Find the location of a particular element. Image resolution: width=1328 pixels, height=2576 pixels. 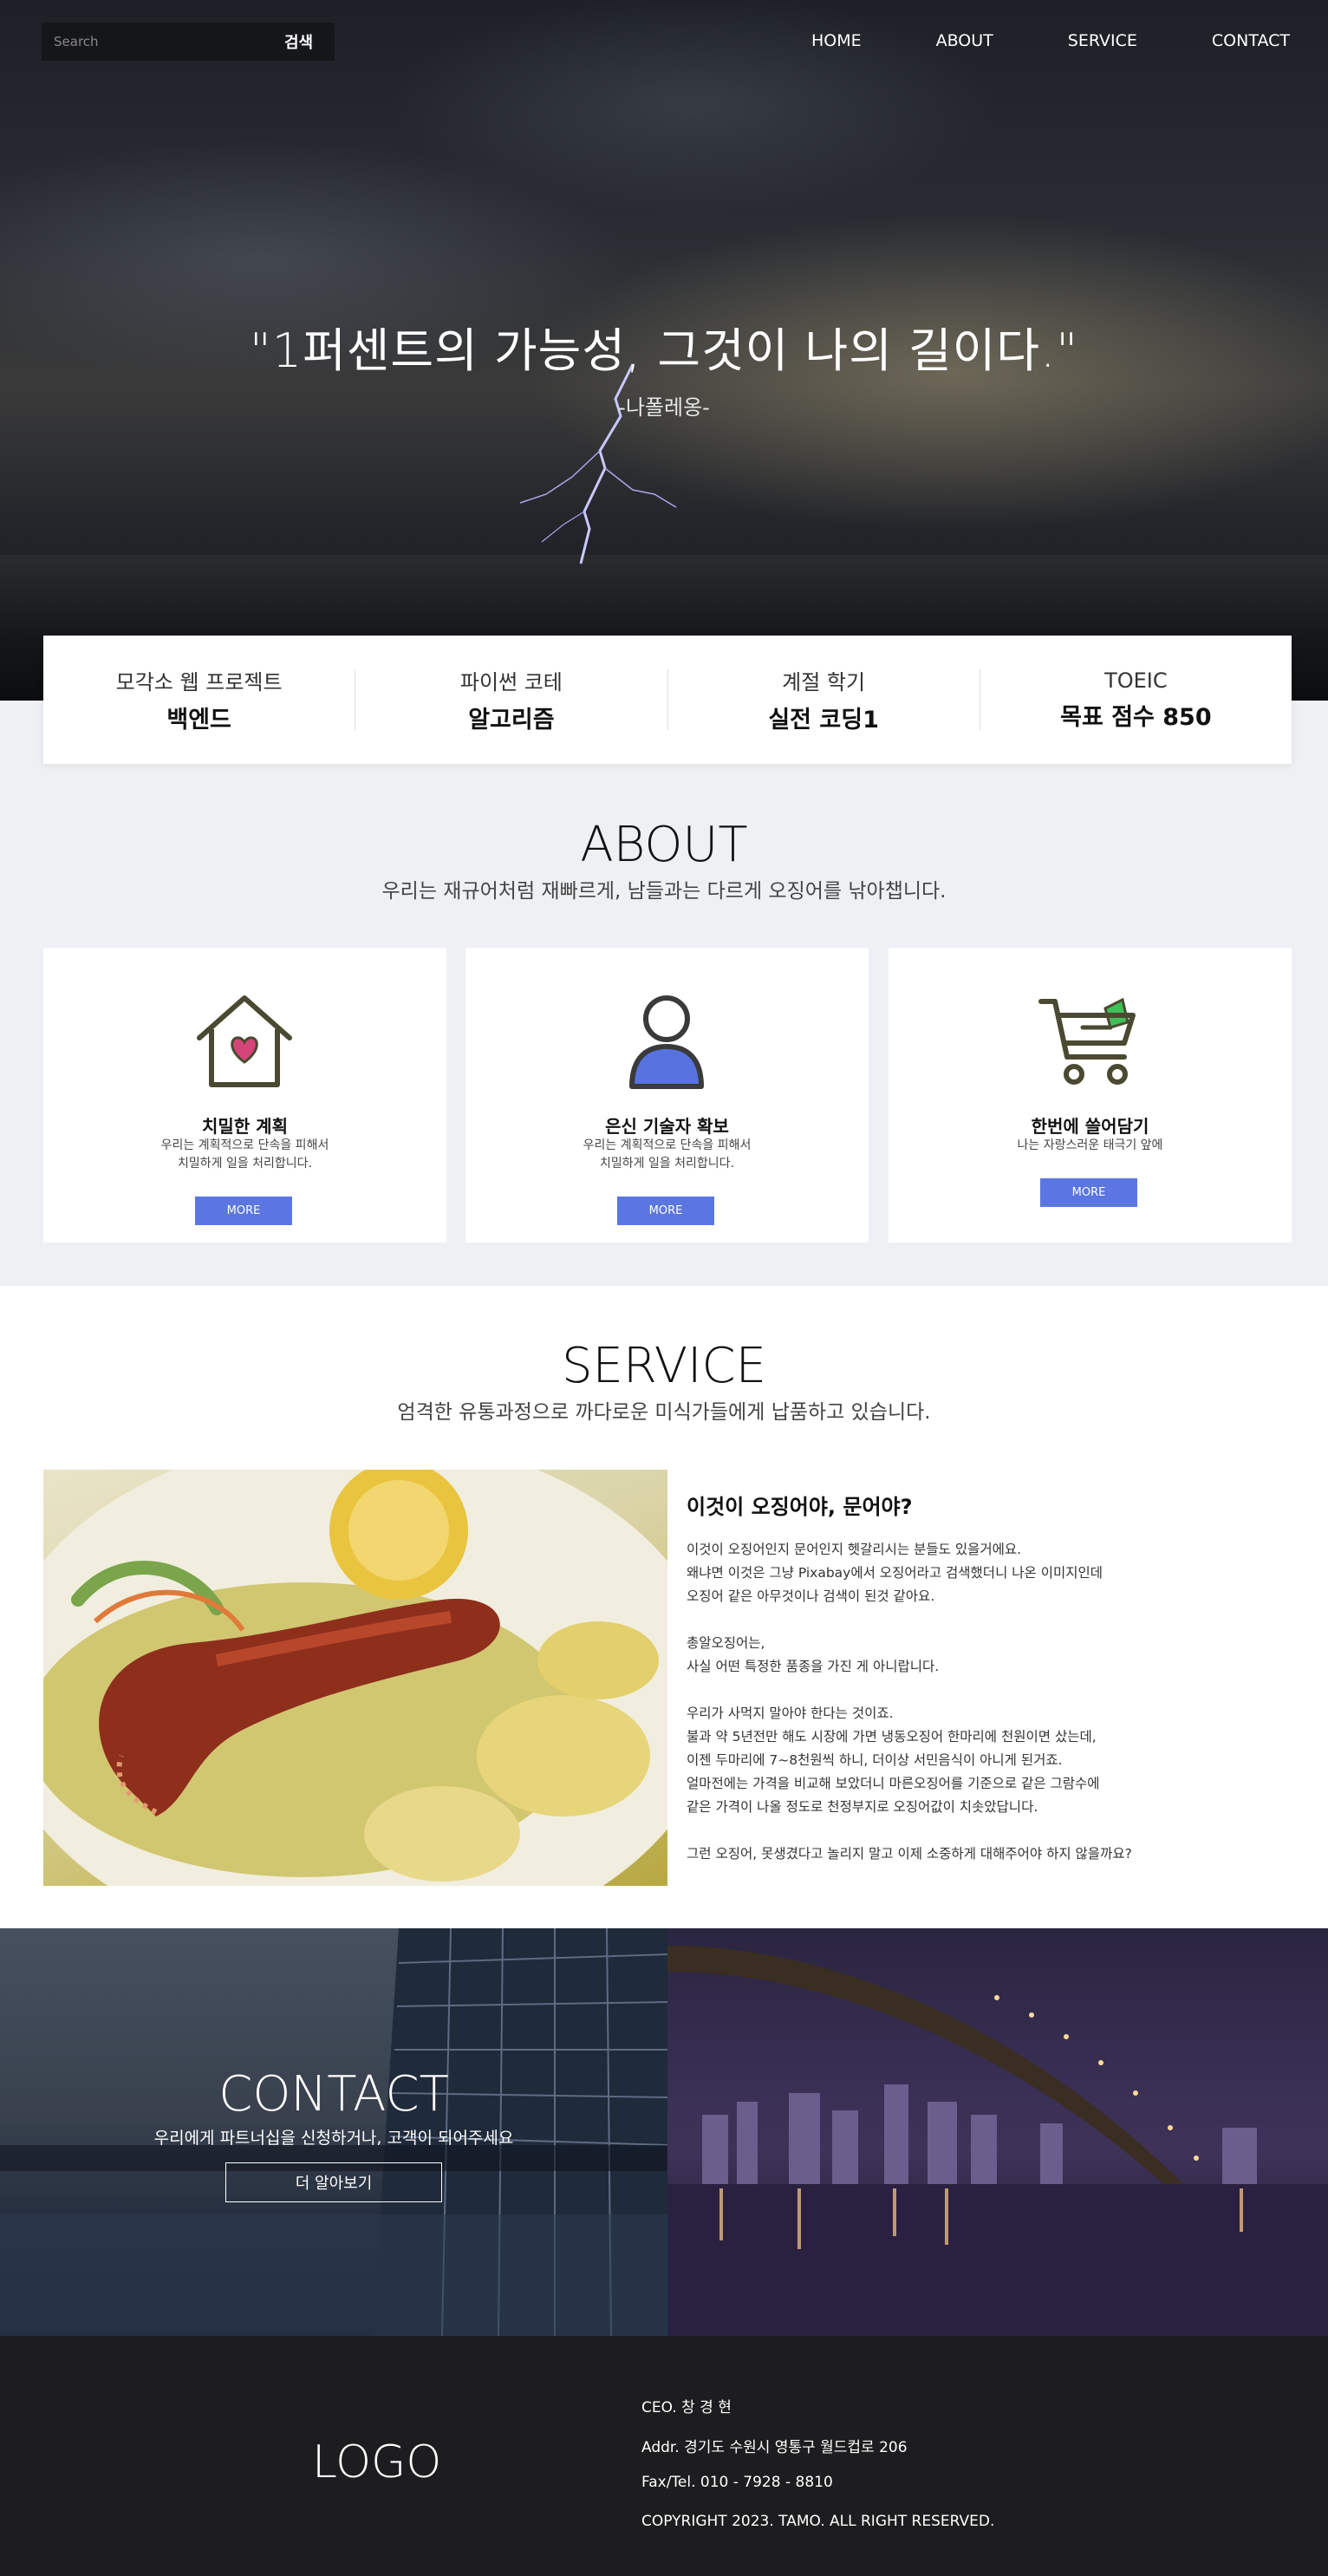

stat-item: 모각소 웹 프로젝트 백엔드 is located at coordinates (199, 702).